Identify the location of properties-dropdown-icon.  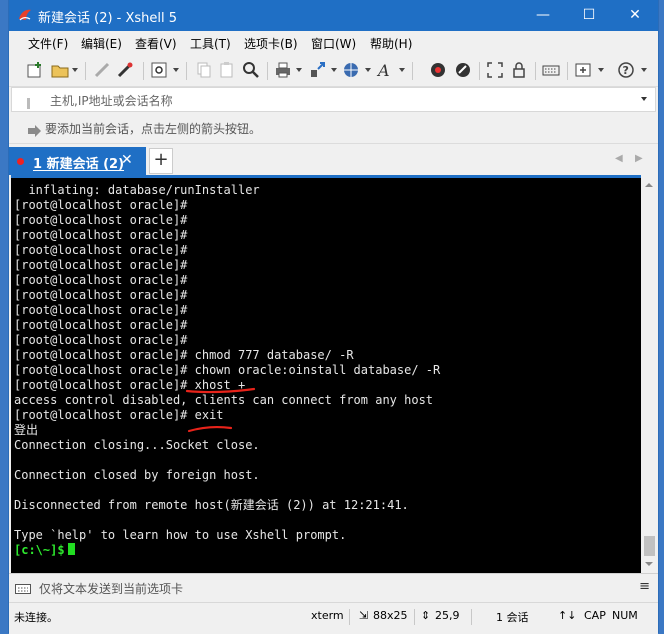
(176, 70).